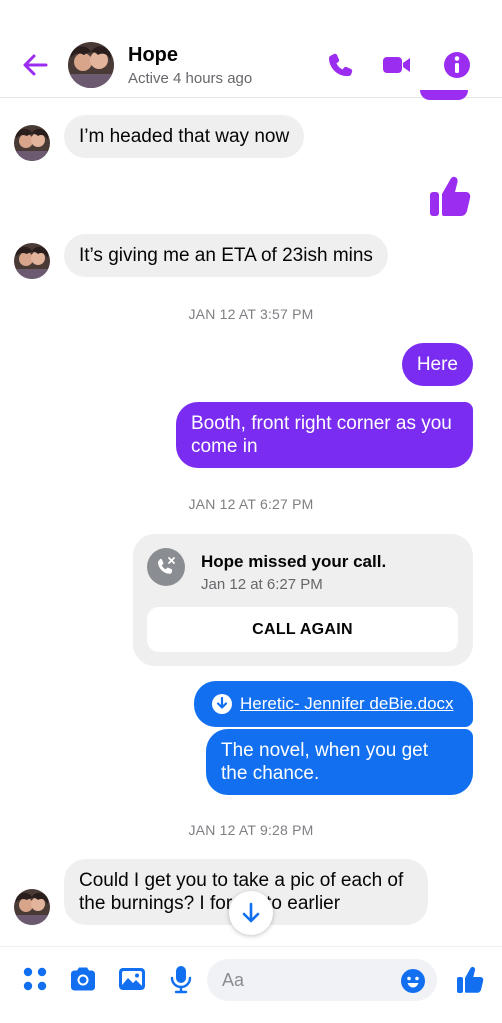 The image size is (502, 1023). What do you see at coordinates (444, 95) in the screenshot?
I see `previous-bubble-edge` at bounding box center [444, 95].